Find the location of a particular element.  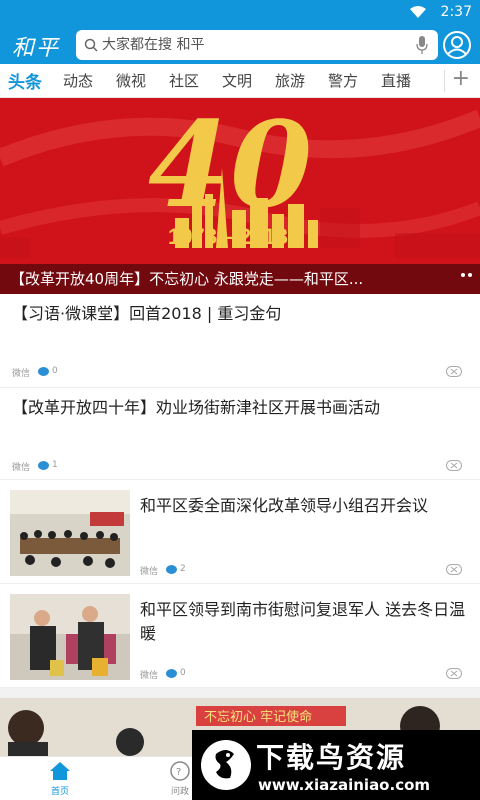

promo-slogan: 不忘初心 牢记使命 is located at coordinates (258, 717).